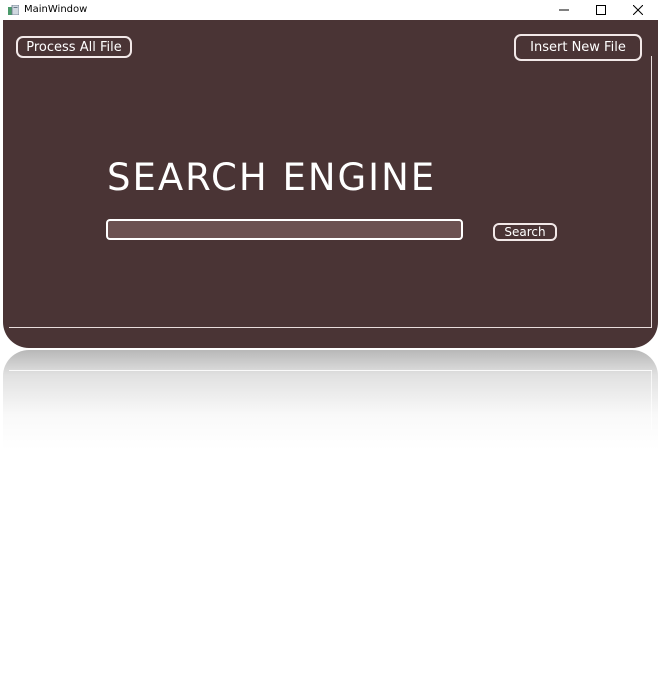  What do you see at coordinates (651, 192) in the screenshot?
I see `panel-divider-right` at bounding box center [651, 192].